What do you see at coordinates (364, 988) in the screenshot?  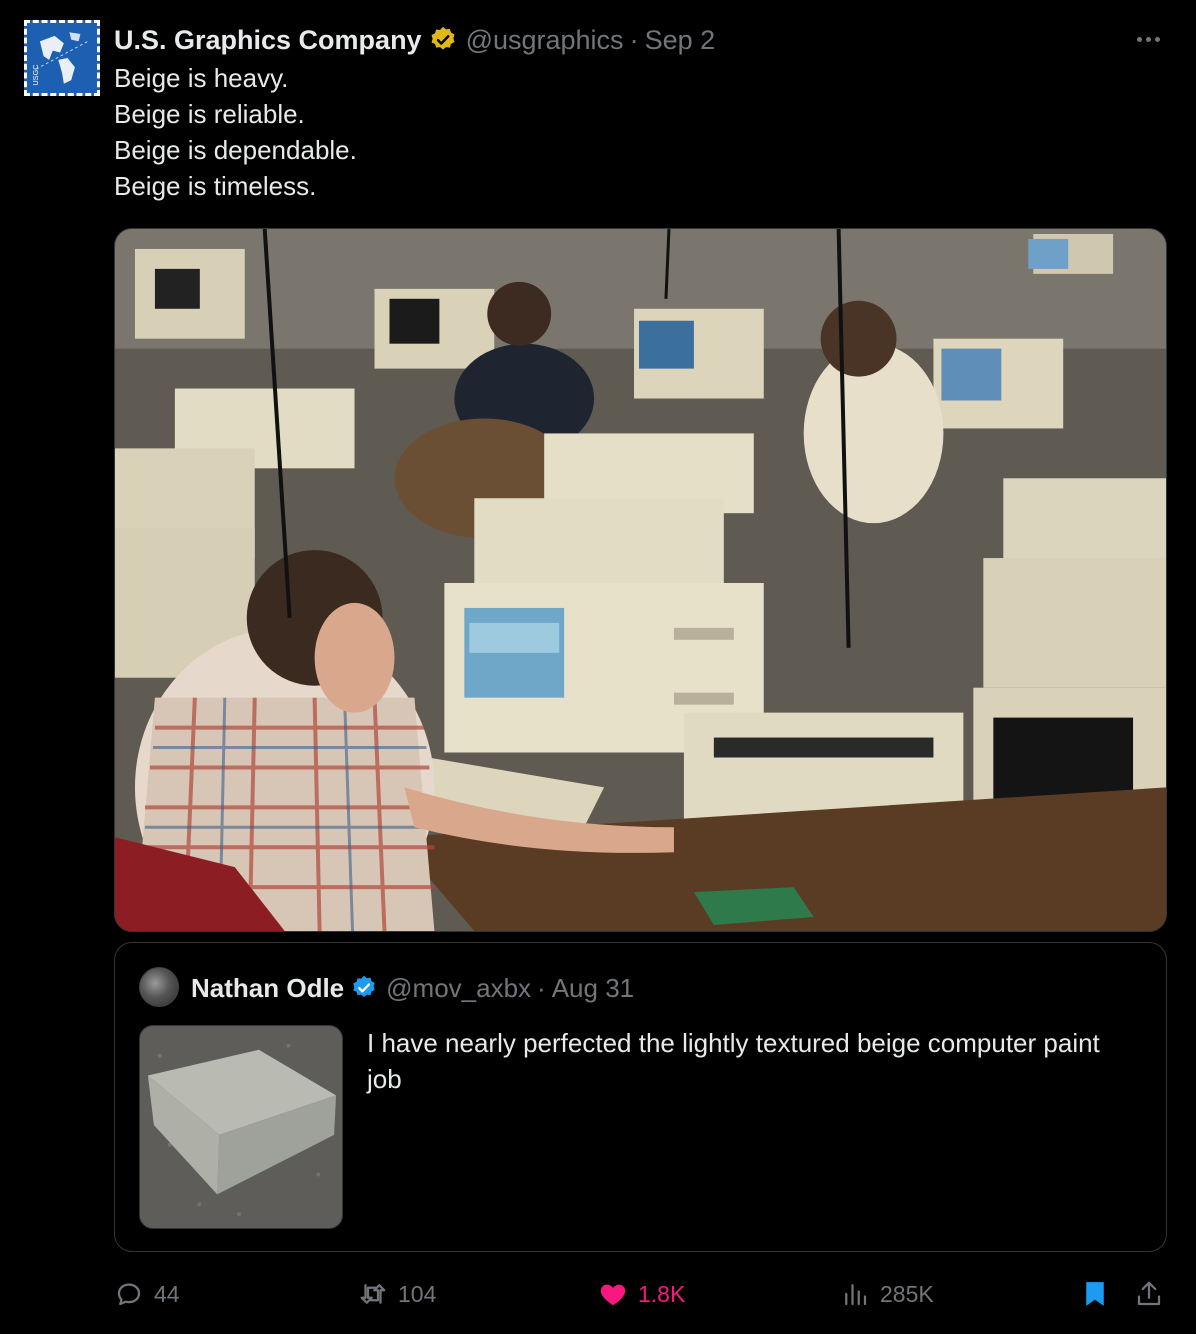 I see `blue-verified-badge-icon` at bounding box center [364, 988].